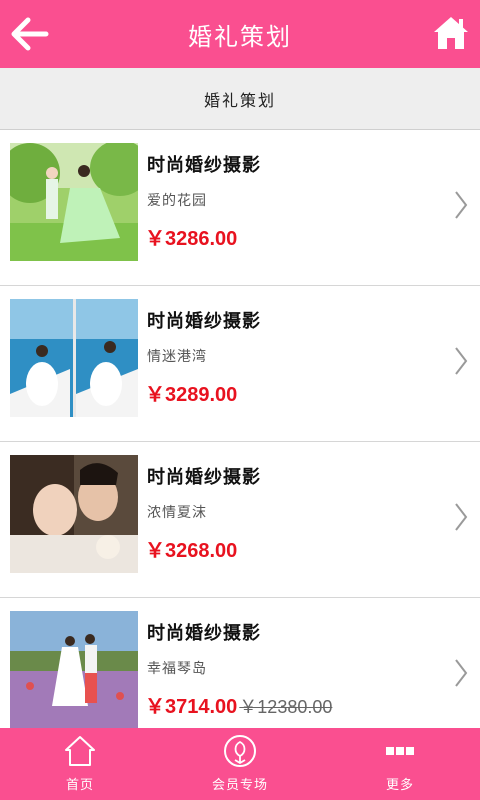 Image resolution: width=480 pixels, height=800 pixels. I want to click on top-bar: 婚礼策划, so click(240, 34).